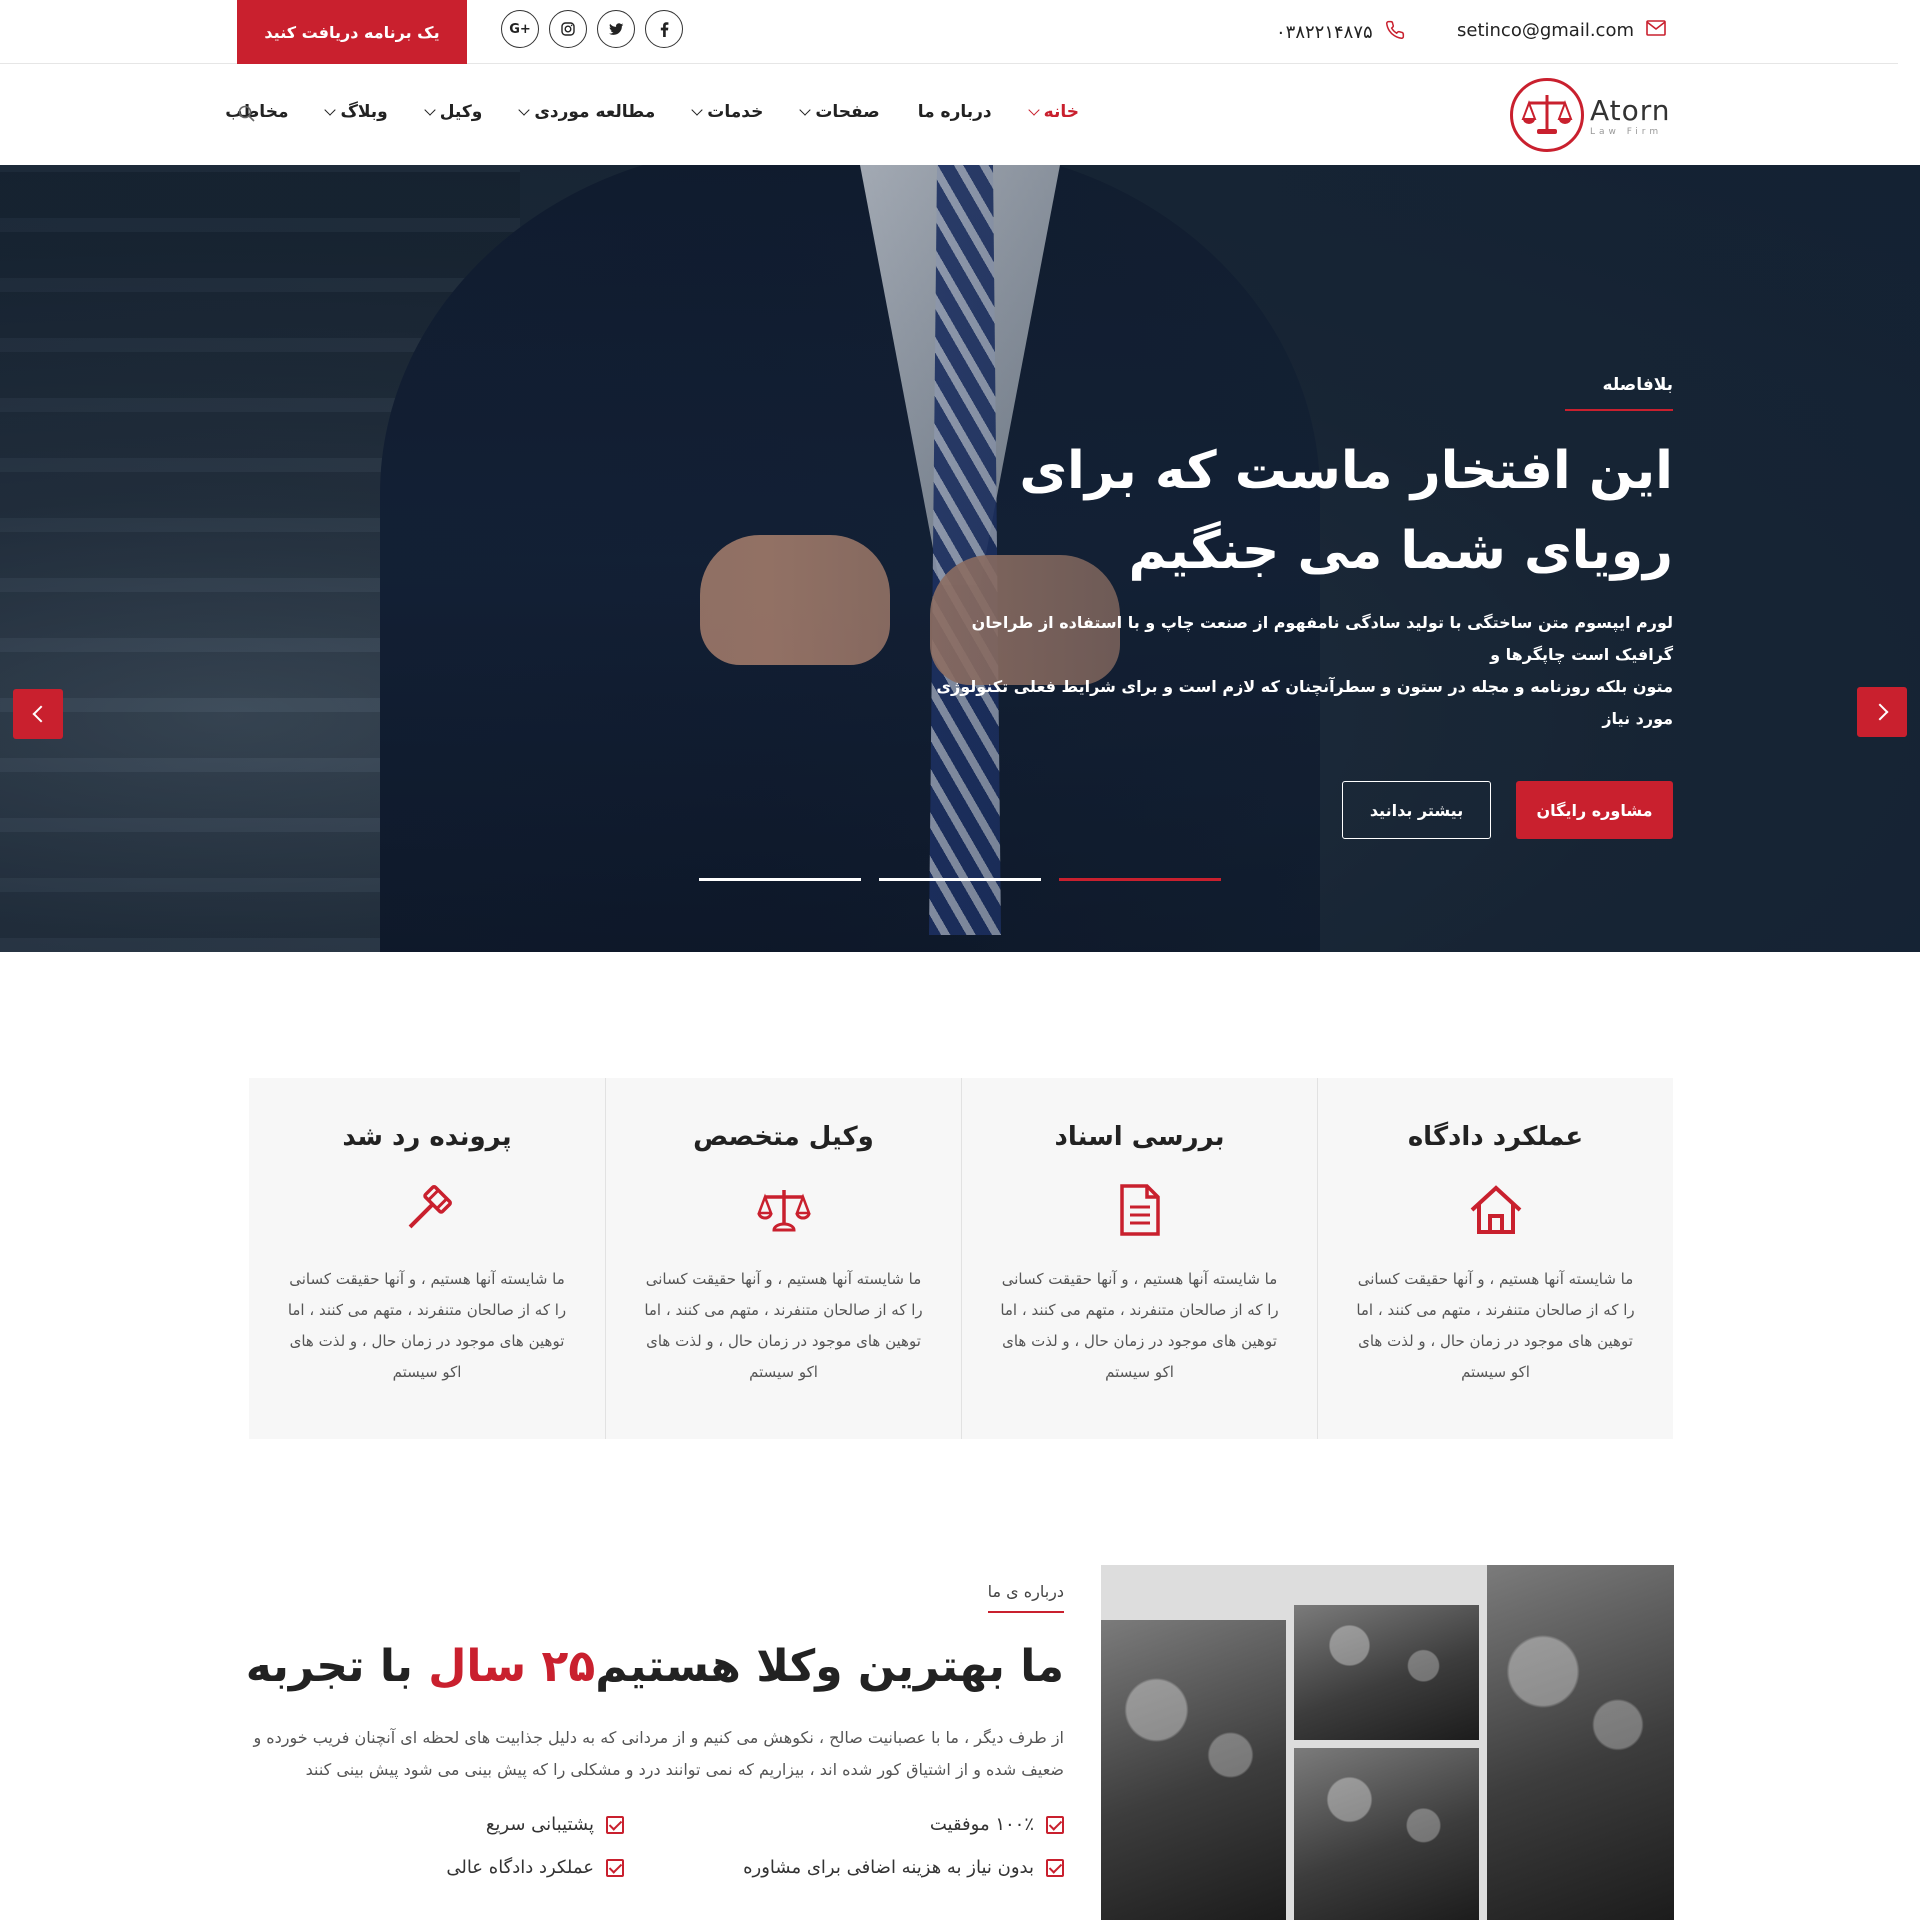  I want to click on free-consultation-button: مشاوره رایگان, so click(1594, 810).